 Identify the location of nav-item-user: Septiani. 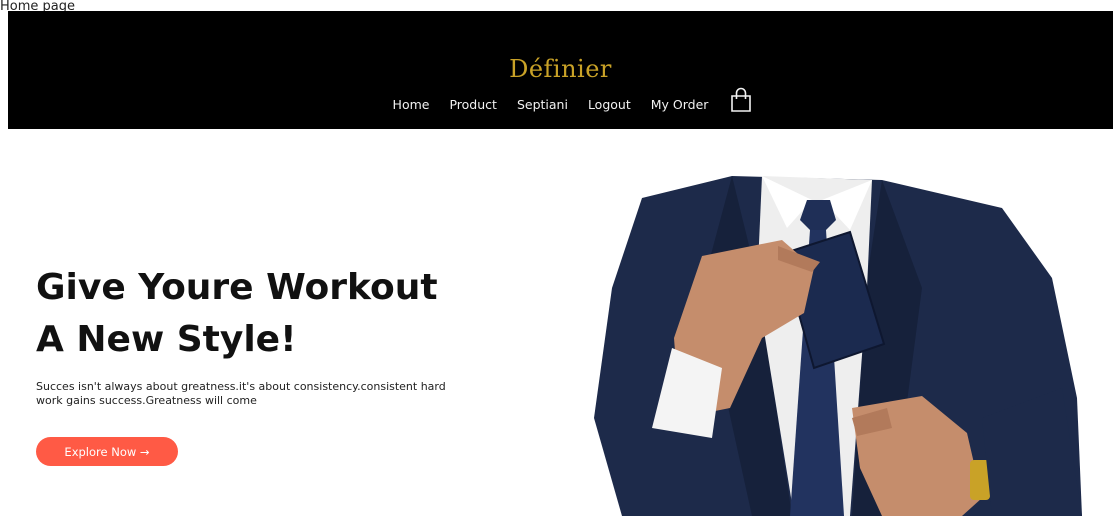
(542, 104).